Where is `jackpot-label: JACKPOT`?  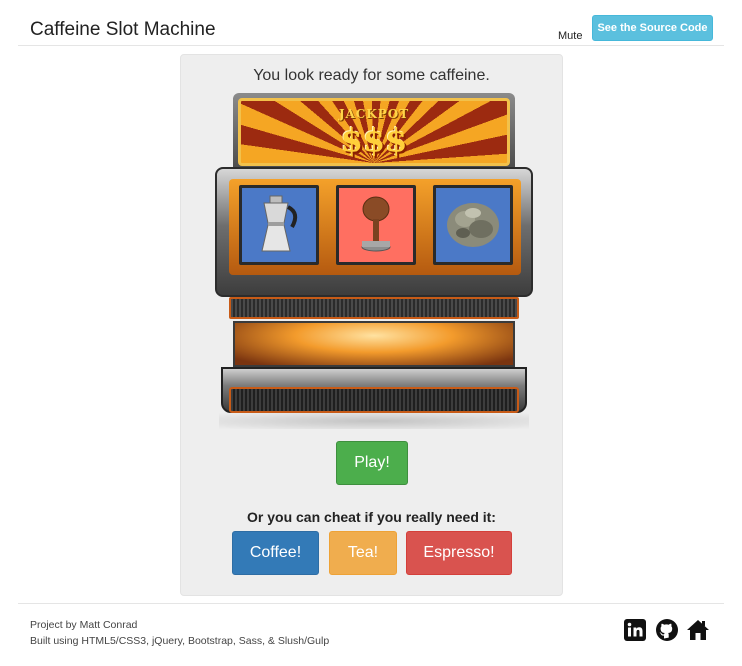 jackpot-label: JACKPOT is located at coordinates (374, 114).